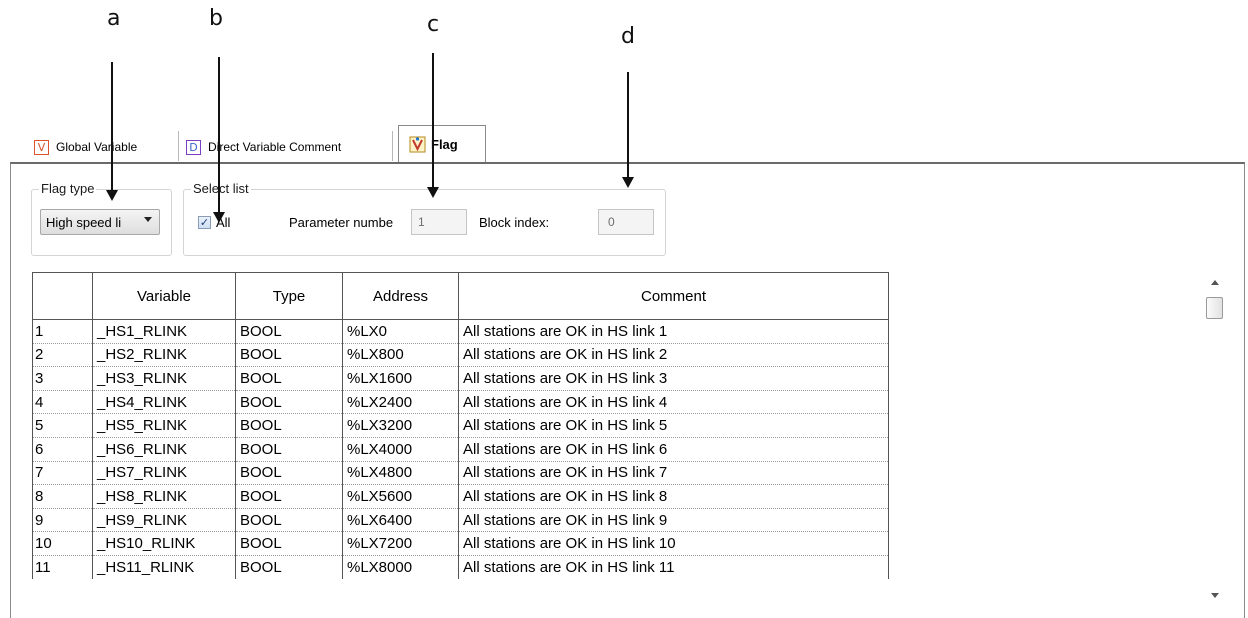  What do you see at coordinates (400, 378) in the screenshot?
I see `address-cell: %LX1600` at bounding box center [400, 378].